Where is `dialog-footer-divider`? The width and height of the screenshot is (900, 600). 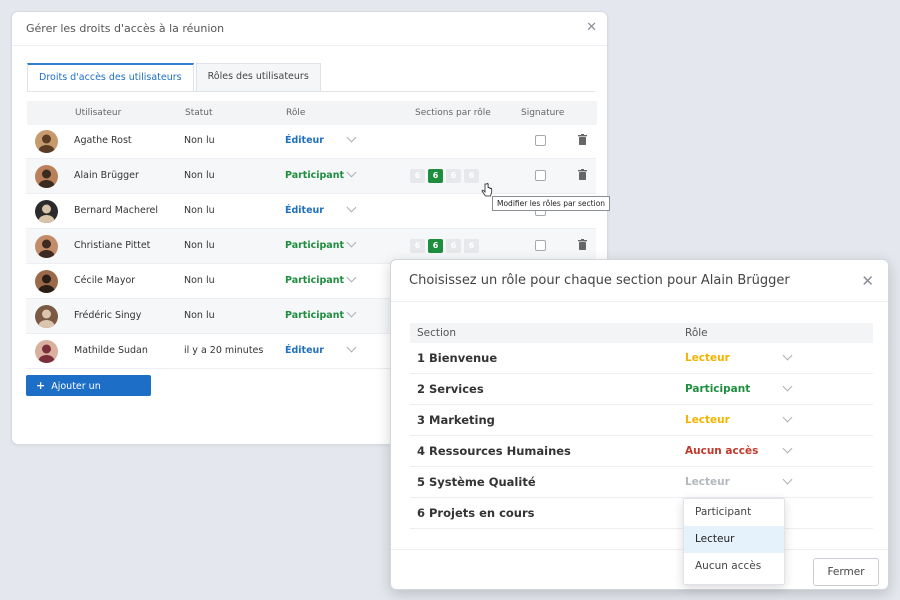
dialog-footer-divider is located at coordinates (639, 549).